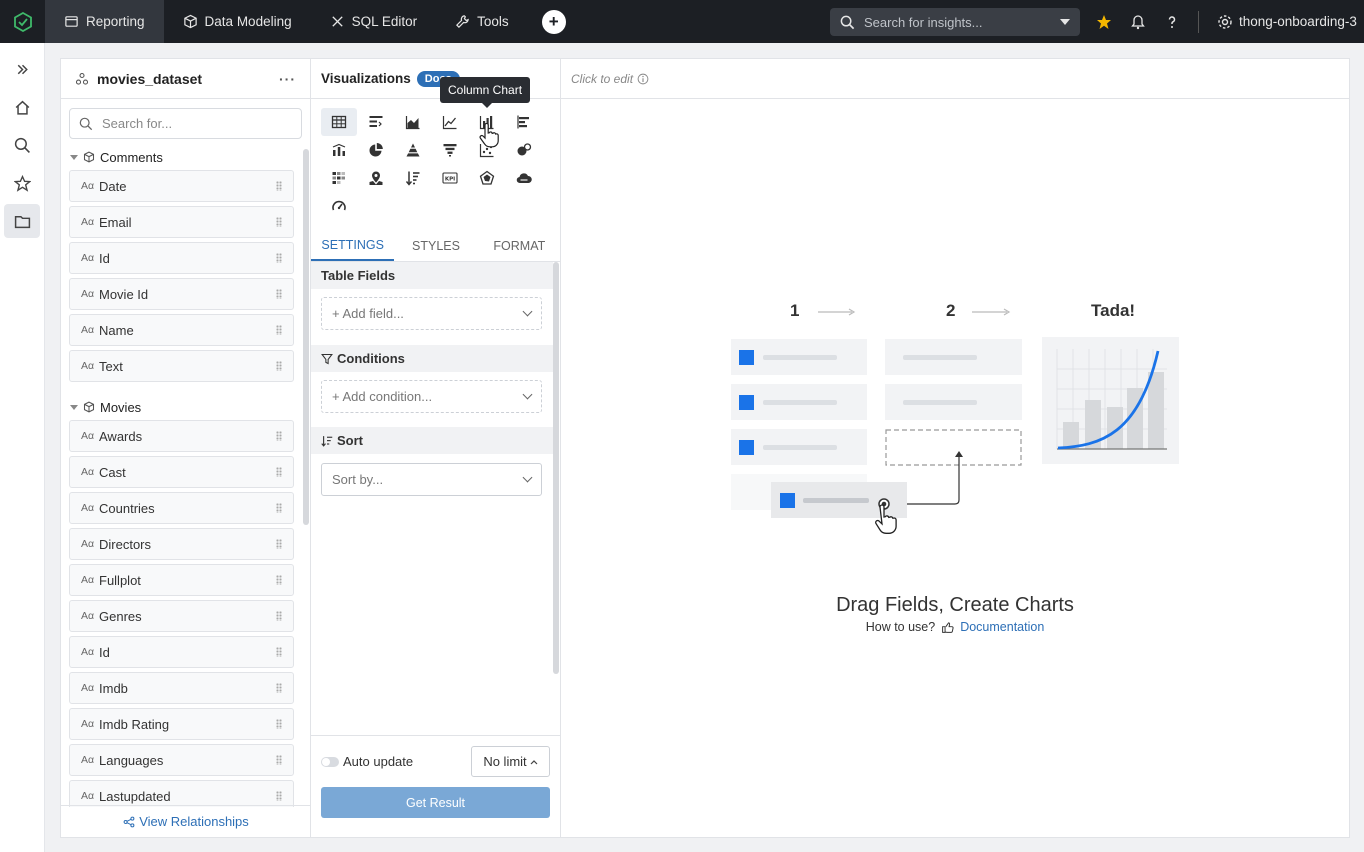 Image resolution: width=1364 pixels, height=852 pixels. What do you see at coordinates (181, 616) in the screenshot?
I see `field-item: Aα Genres` at bounding box center [181, 616].